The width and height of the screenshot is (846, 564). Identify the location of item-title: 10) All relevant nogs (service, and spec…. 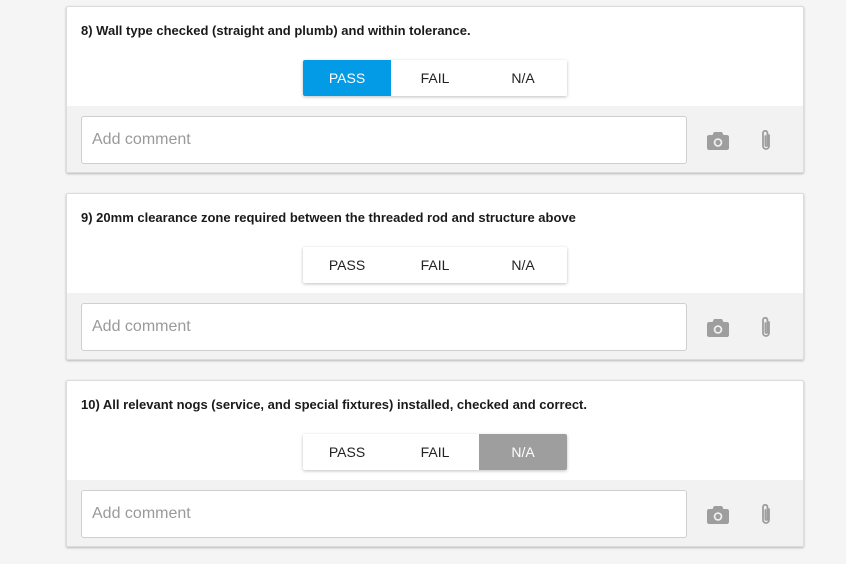
(334, 404).